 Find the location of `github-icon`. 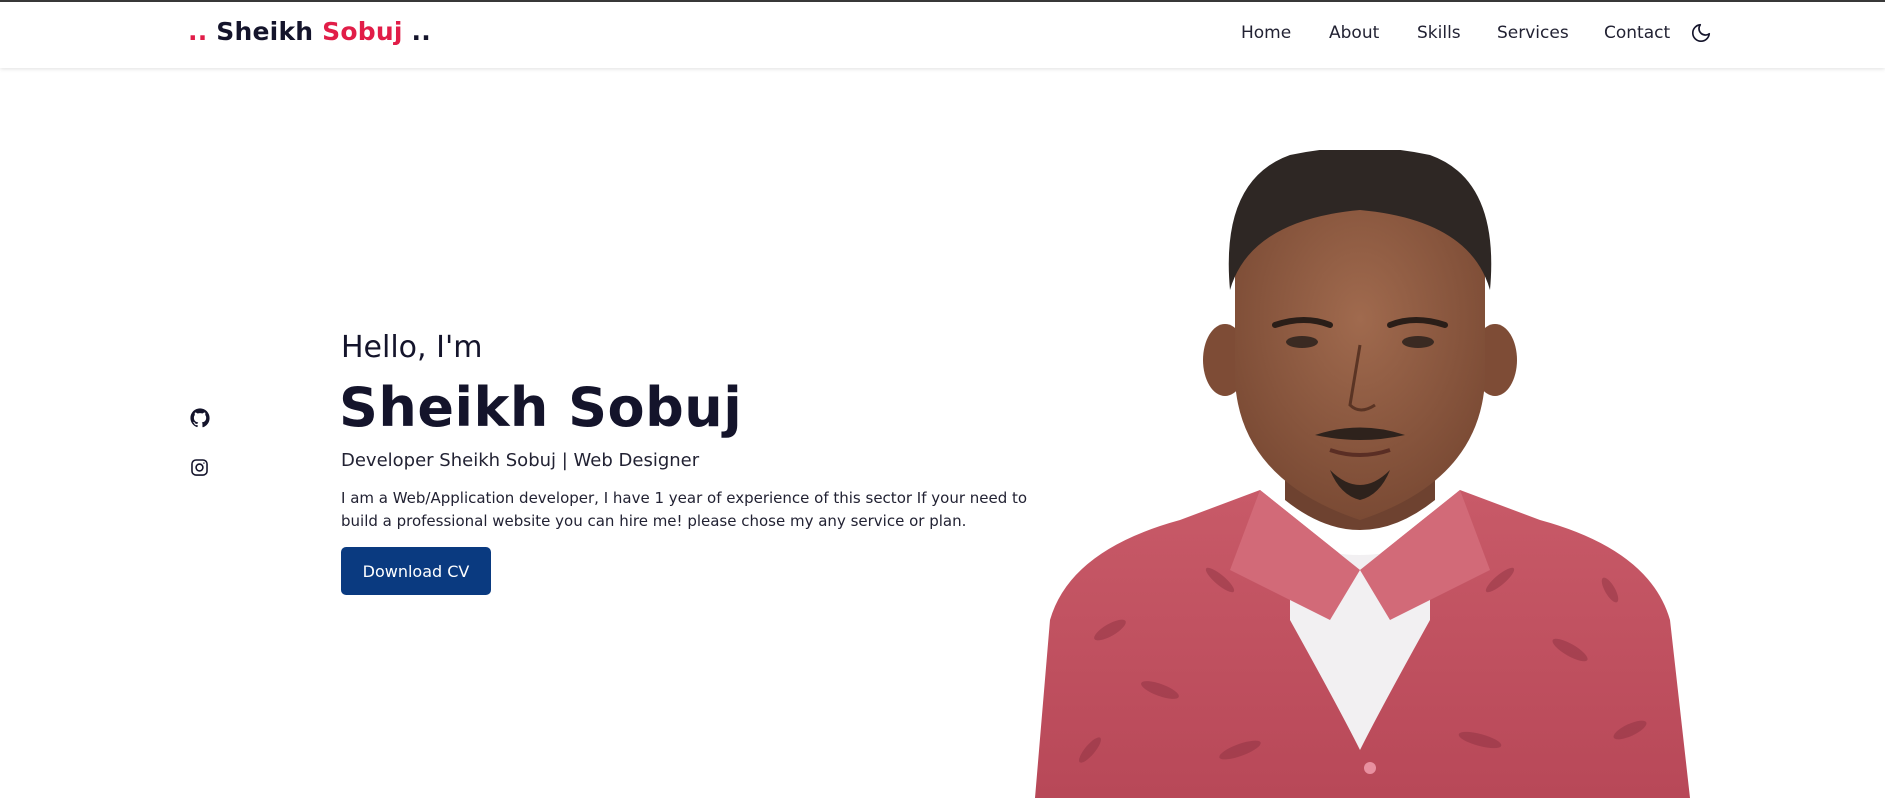

github-icon is located at coordinates (201, 419).